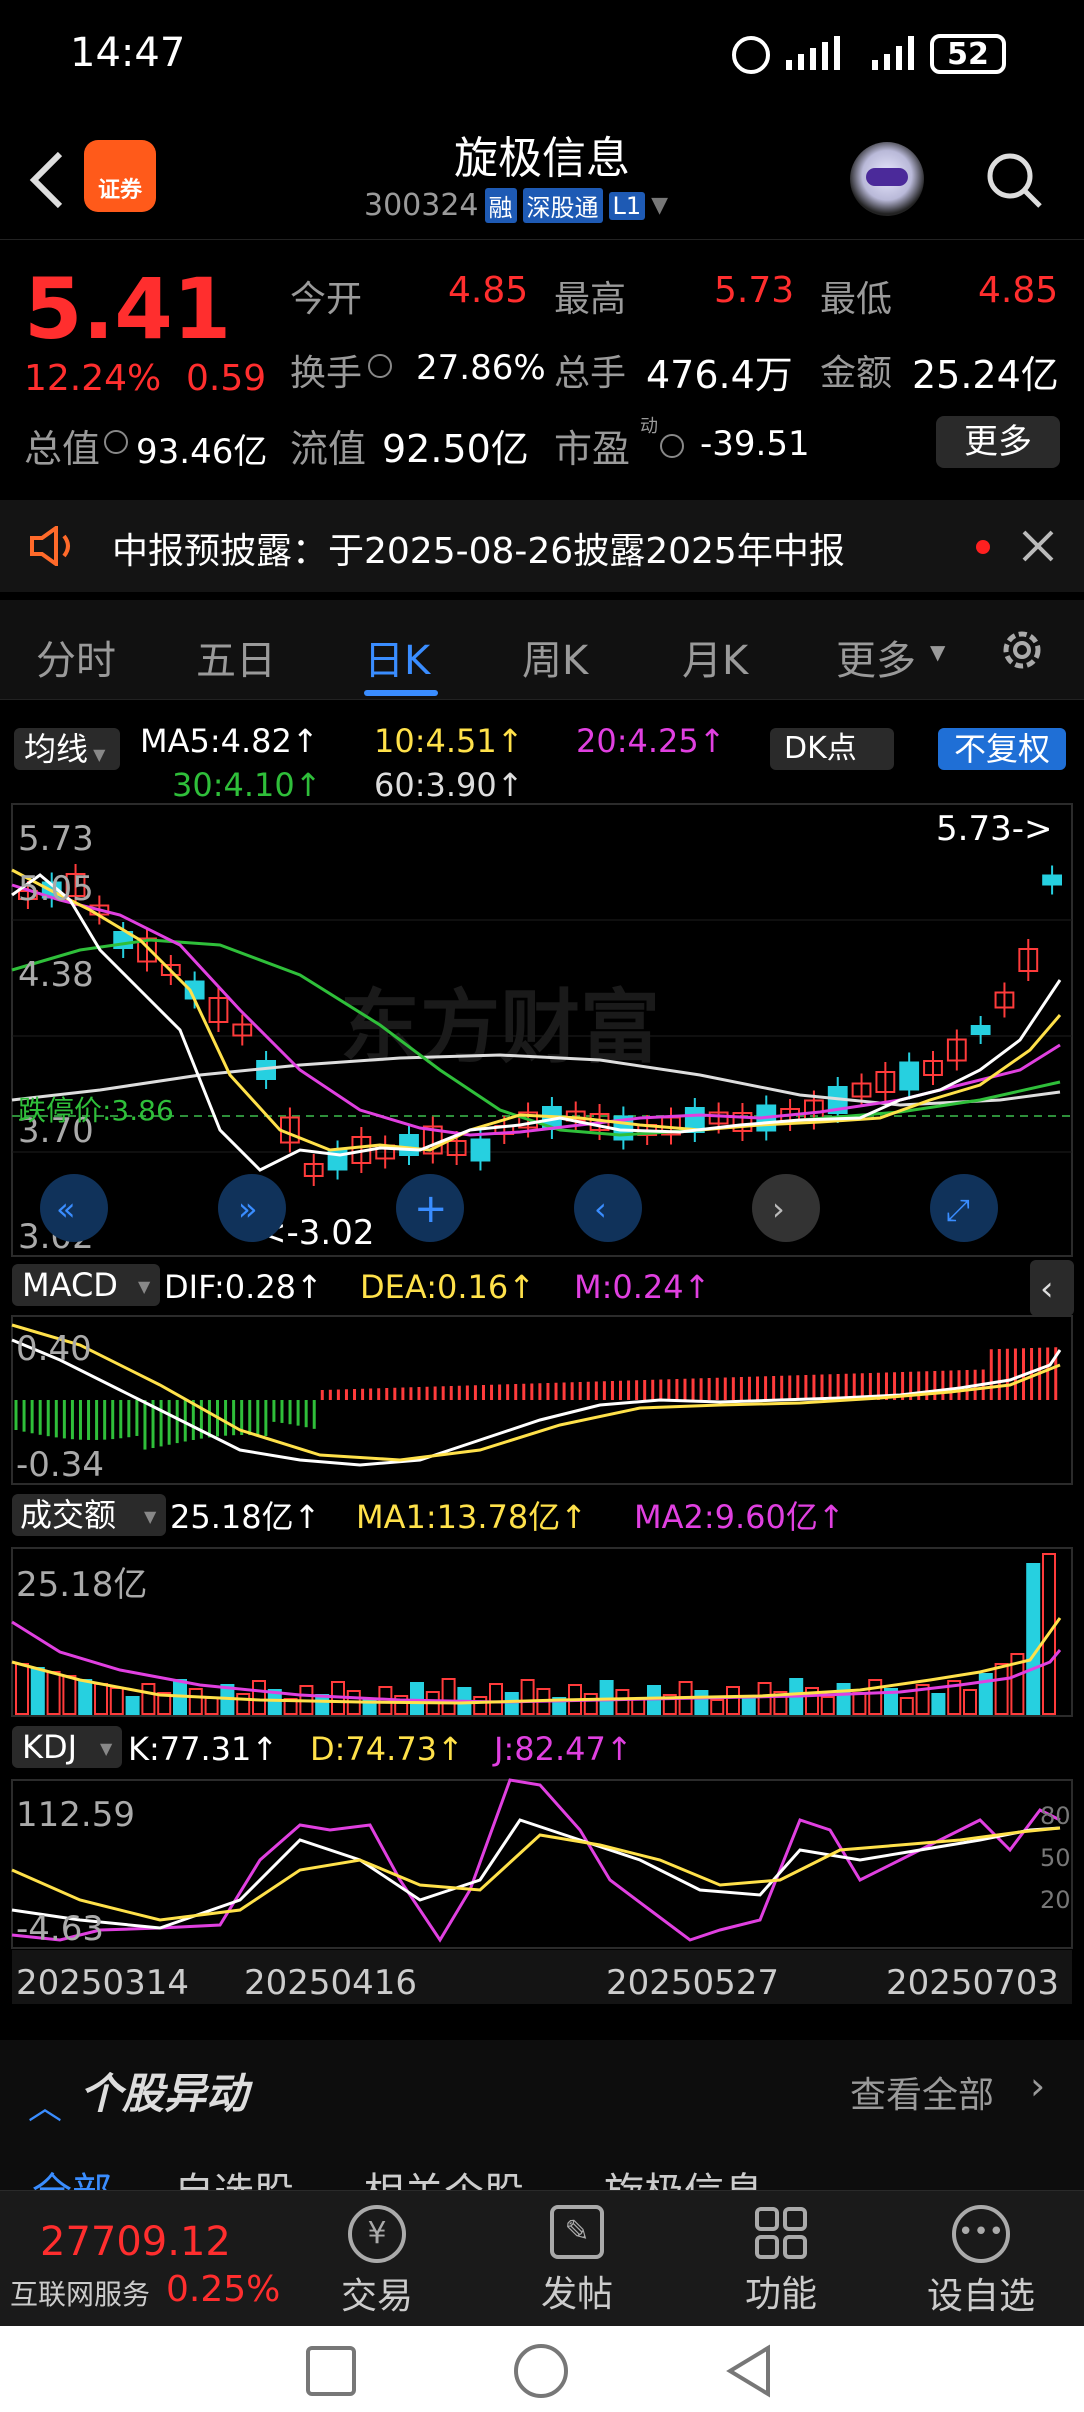 The width and height of the screenshot is (1084, 2412). What do you see at coordinates (76, 657) in the screenshot?
I see `tab-intraday: 分时` at bounding box center [76, 657].